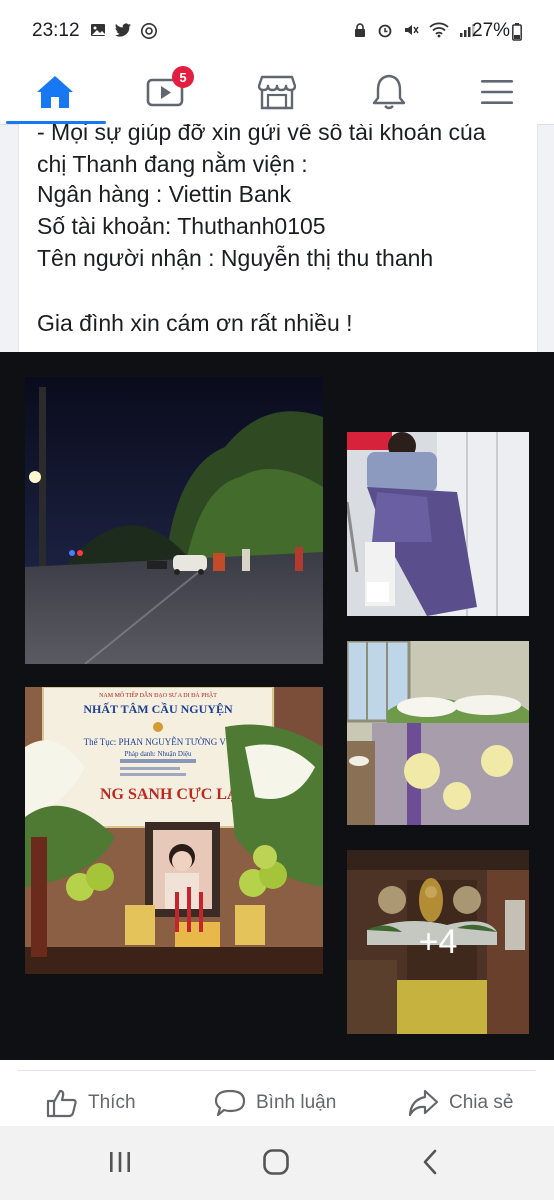 Image resolution: width=554 pixels, height=1200 pixels. Describe the element at coordinates (423, 1103) in the screenshot. I see `share-icon` at that location.